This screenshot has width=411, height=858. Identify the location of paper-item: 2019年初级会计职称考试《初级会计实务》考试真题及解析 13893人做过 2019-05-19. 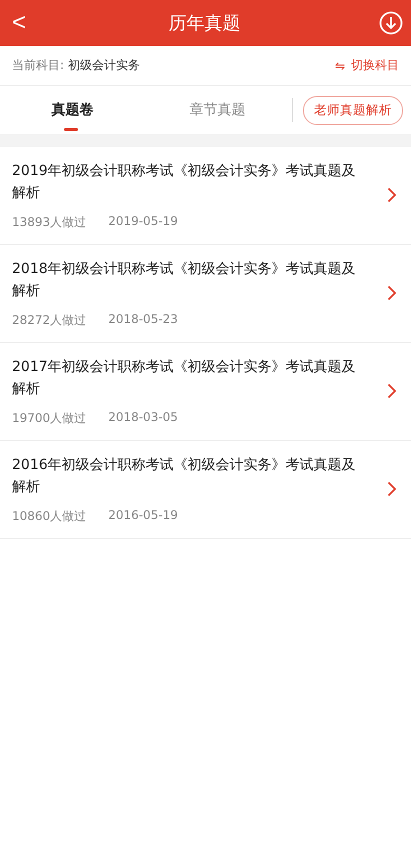
(205, 196).